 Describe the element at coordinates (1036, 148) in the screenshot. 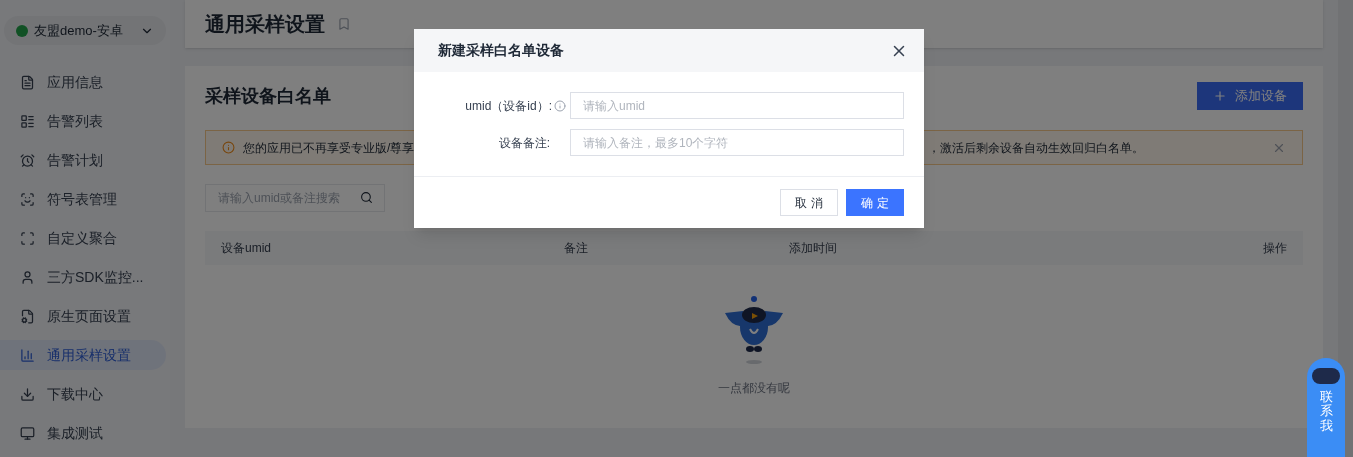

I see `alert-text: ，激活后剩余设备自动生效回归白名单。` at that location.